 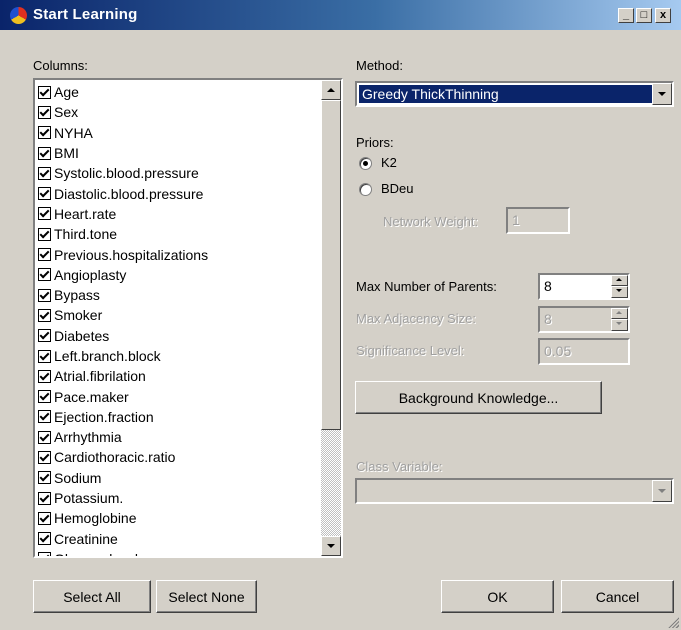 I want to click on columns-label: Columns:, so click(x=60, y=65).